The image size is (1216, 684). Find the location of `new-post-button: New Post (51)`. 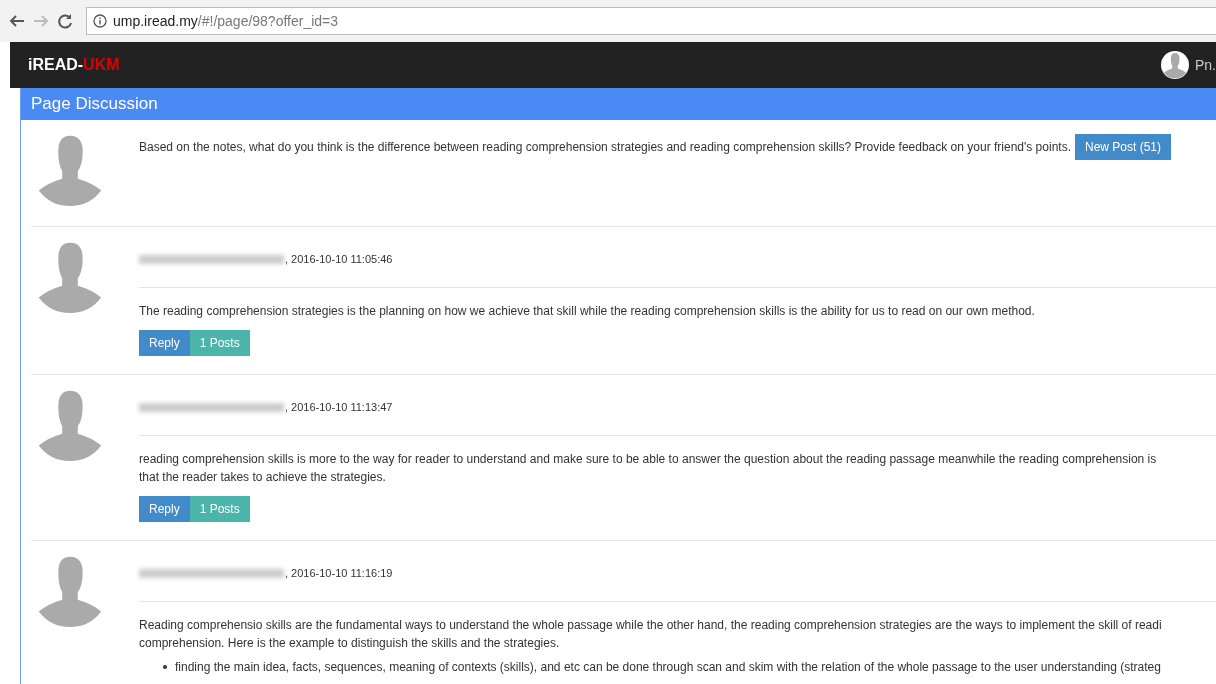

new-post-button: New Post (51) is located at coordinates (1123, 147).